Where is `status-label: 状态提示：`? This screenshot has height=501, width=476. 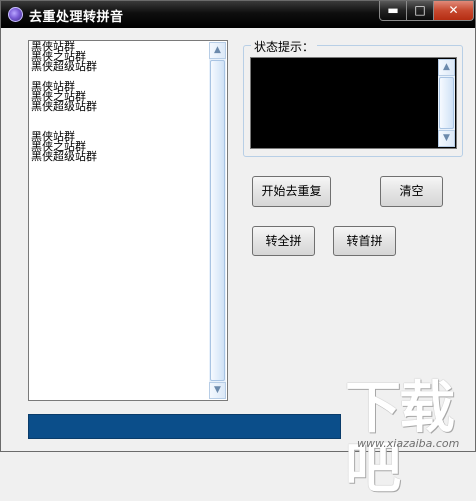 status-label: 状态提示： is located at coordinates (284, 46).